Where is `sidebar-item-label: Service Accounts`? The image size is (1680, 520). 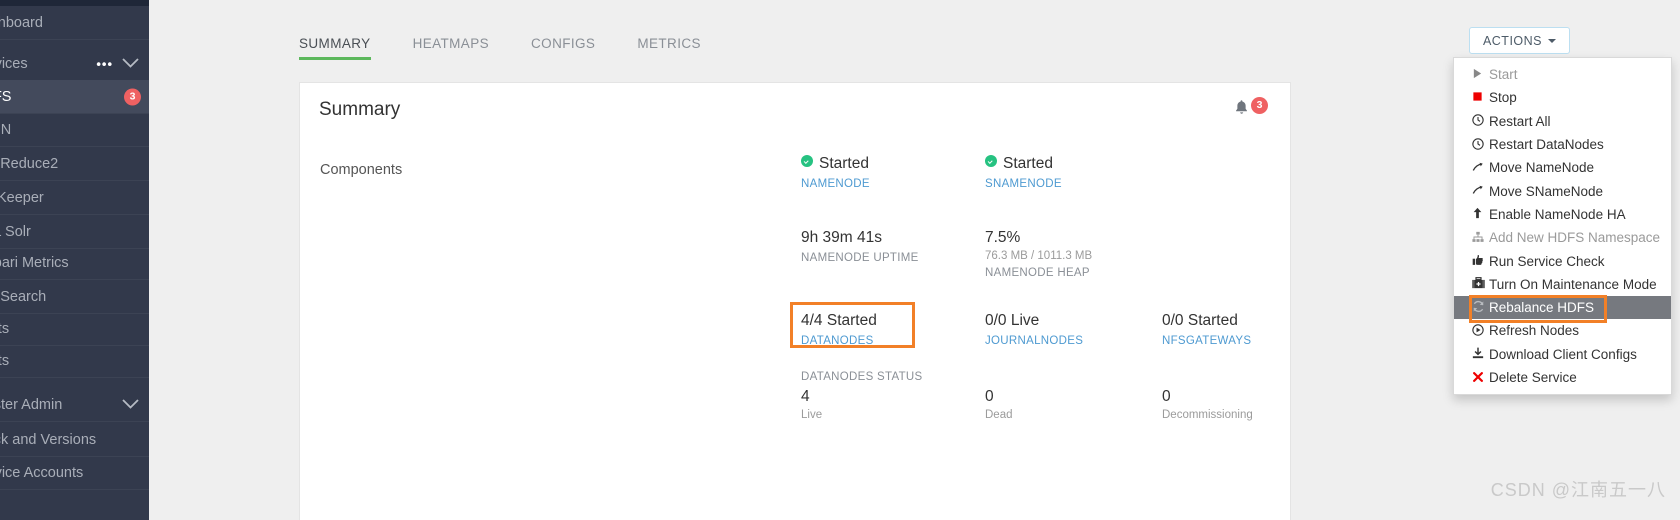
sidebar-item-label: Service Accounts is located at coordinates (42, 472).